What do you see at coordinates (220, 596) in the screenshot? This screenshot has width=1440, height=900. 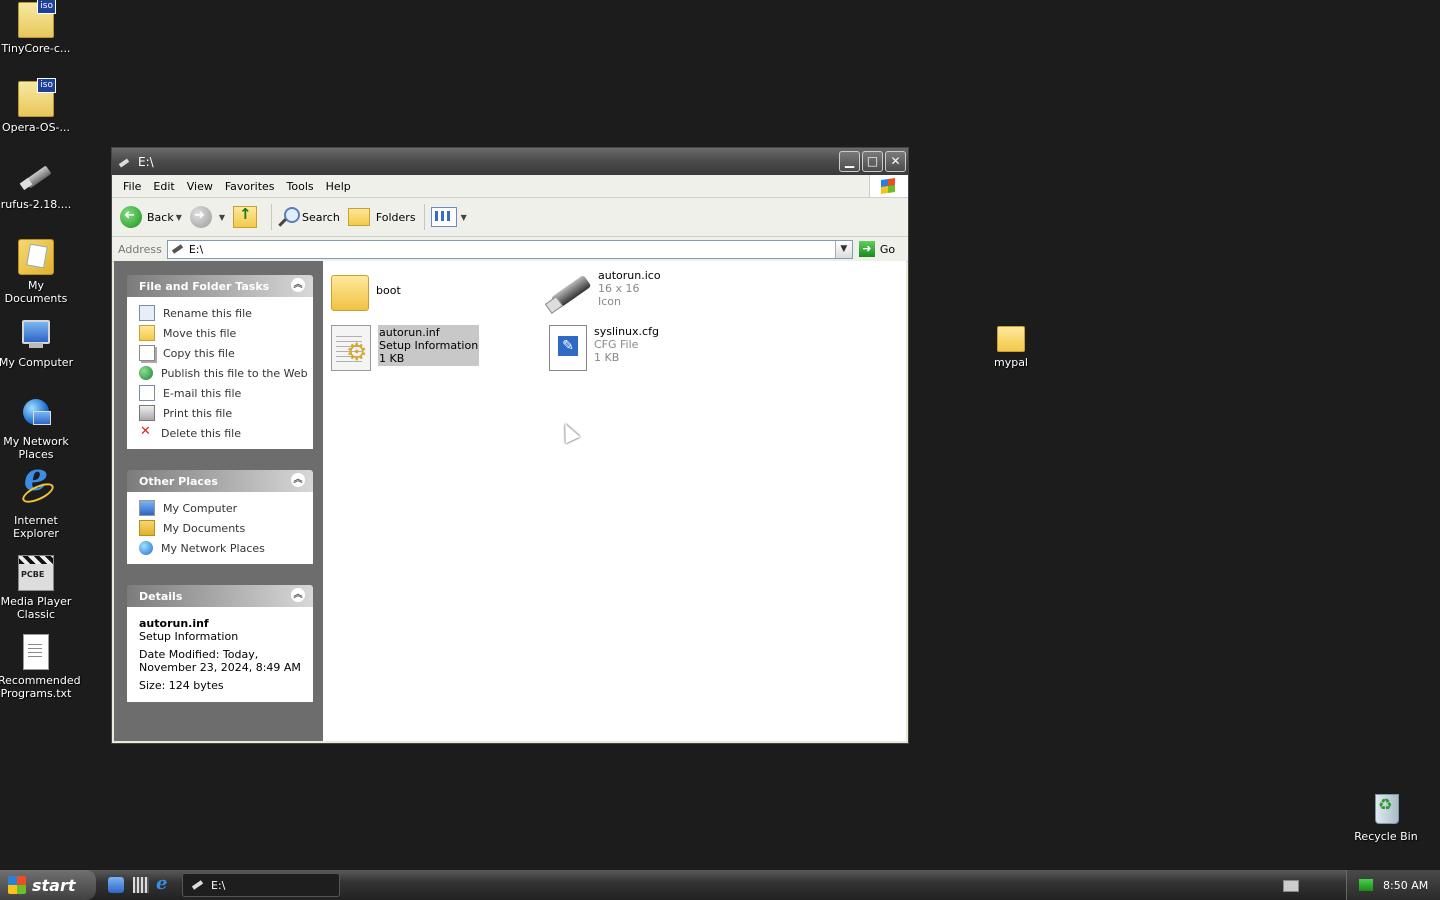 I see `details-header: Details ︽` at bounding box center [220, 596].